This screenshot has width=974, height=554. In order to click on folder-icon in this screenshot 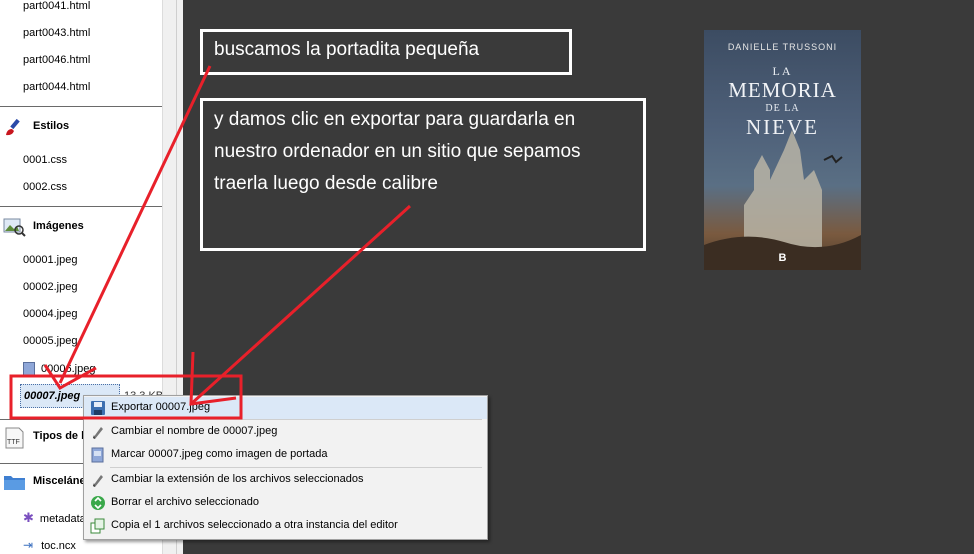, I will do `click(15, 482)`.